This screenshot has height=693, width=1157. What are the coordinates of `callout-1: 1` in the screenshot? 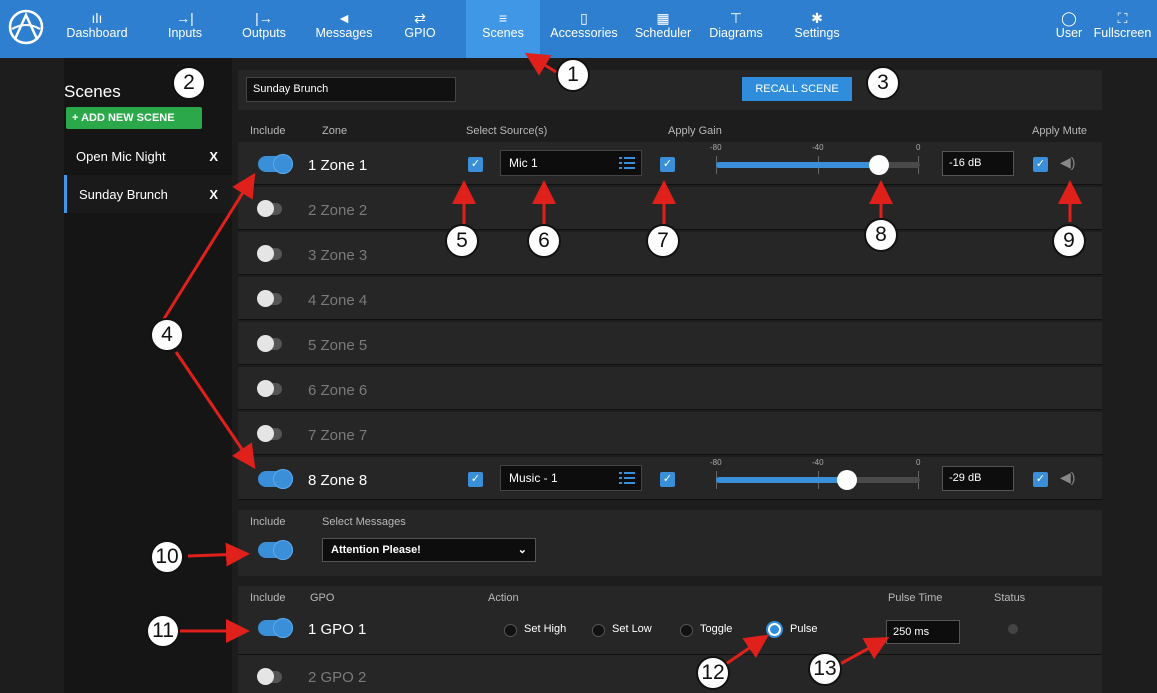 It's located at (573, 75).